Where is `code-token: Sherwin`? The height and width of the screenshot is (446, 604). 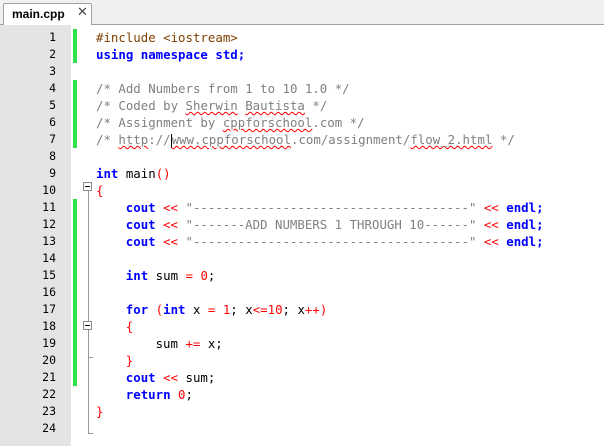
code-token: Sherwin is located at coordinates (211, 105).